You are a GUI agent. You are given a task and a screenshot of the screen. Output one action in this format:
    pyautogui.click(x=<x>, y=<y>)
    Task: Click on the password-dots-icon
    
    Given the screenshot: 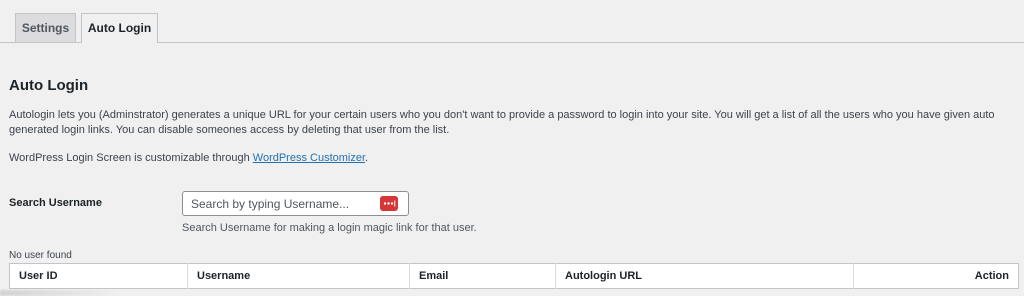 What is the action you would take?
    pyautogui.click(x=389, y=203)
    